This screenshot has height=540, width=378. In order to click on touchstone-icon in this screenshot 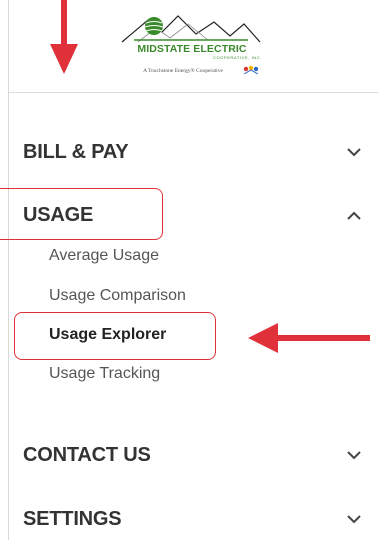, I will do `click(251, 70)`.